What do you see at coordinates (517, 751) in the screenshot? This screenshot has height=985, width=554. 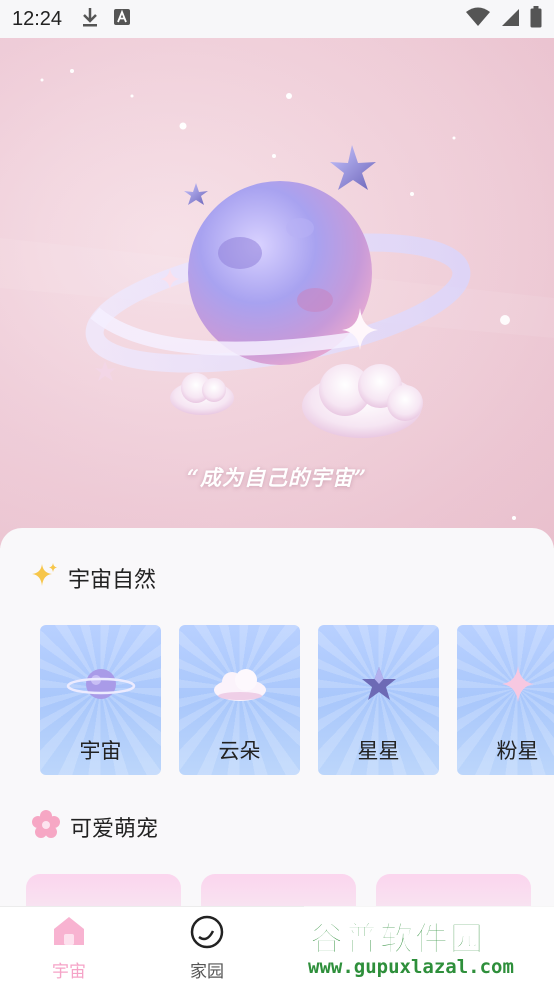 I see `category-label: 粉星` at bounding box center [517, 751].